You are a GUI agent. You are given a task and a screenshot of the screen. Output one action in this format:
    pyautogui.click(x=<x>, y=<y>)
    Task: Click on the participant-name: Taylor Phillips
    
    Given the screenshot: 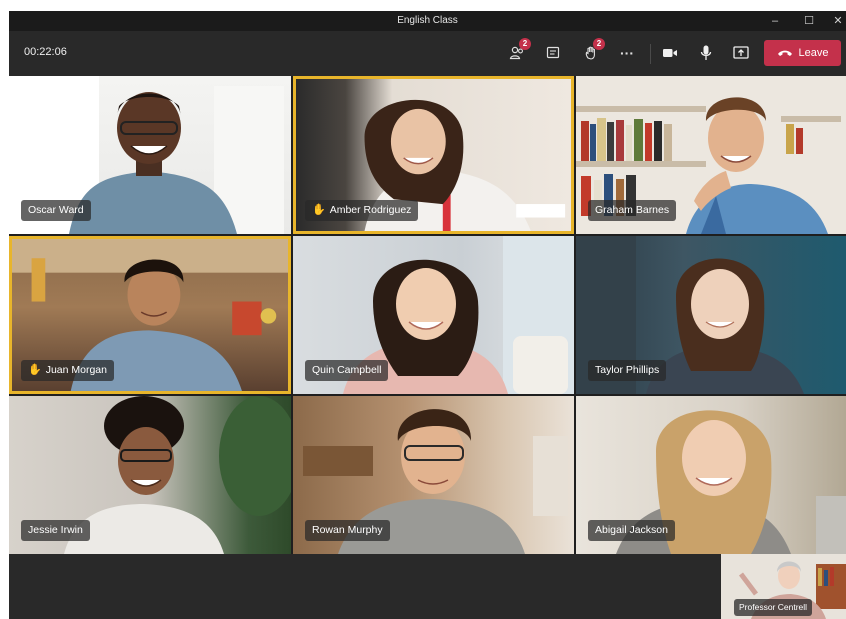 What is the action you would take?
    pyautogui.click(x=627, y=370)
    